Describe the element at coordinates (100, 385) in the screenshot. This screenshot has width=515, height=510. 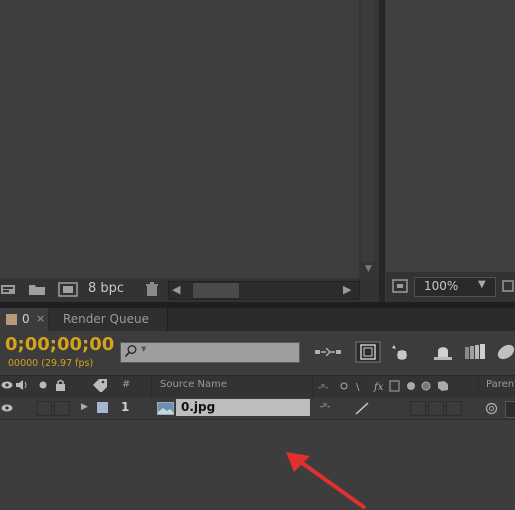
I see `label-tag-icon` at that location.